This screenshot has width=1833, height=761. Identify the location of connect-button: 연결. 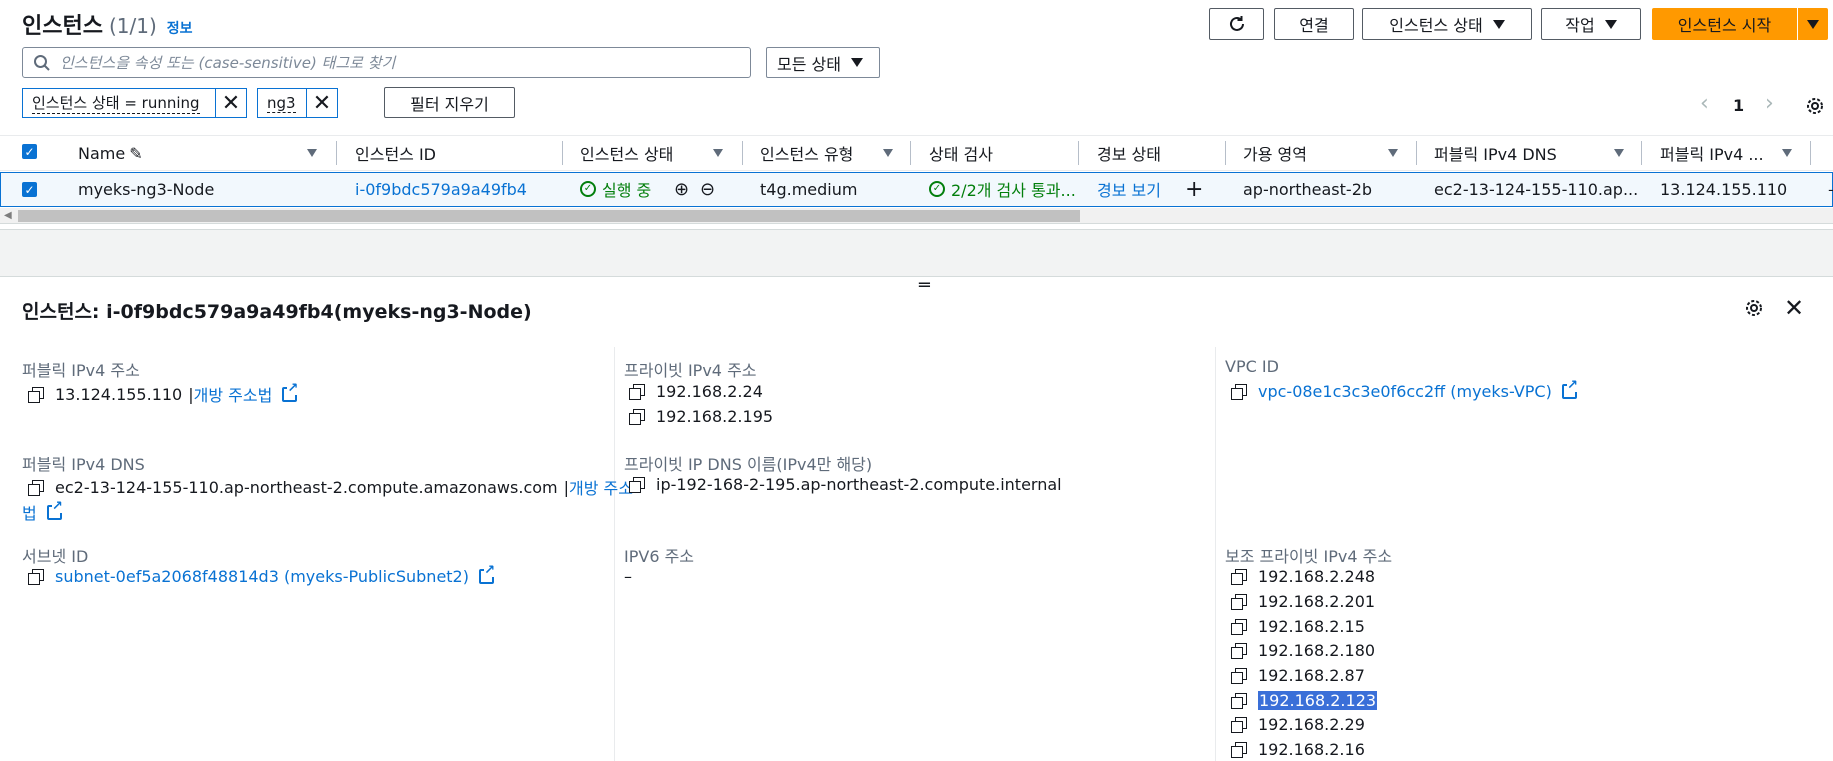
(1314, 24).